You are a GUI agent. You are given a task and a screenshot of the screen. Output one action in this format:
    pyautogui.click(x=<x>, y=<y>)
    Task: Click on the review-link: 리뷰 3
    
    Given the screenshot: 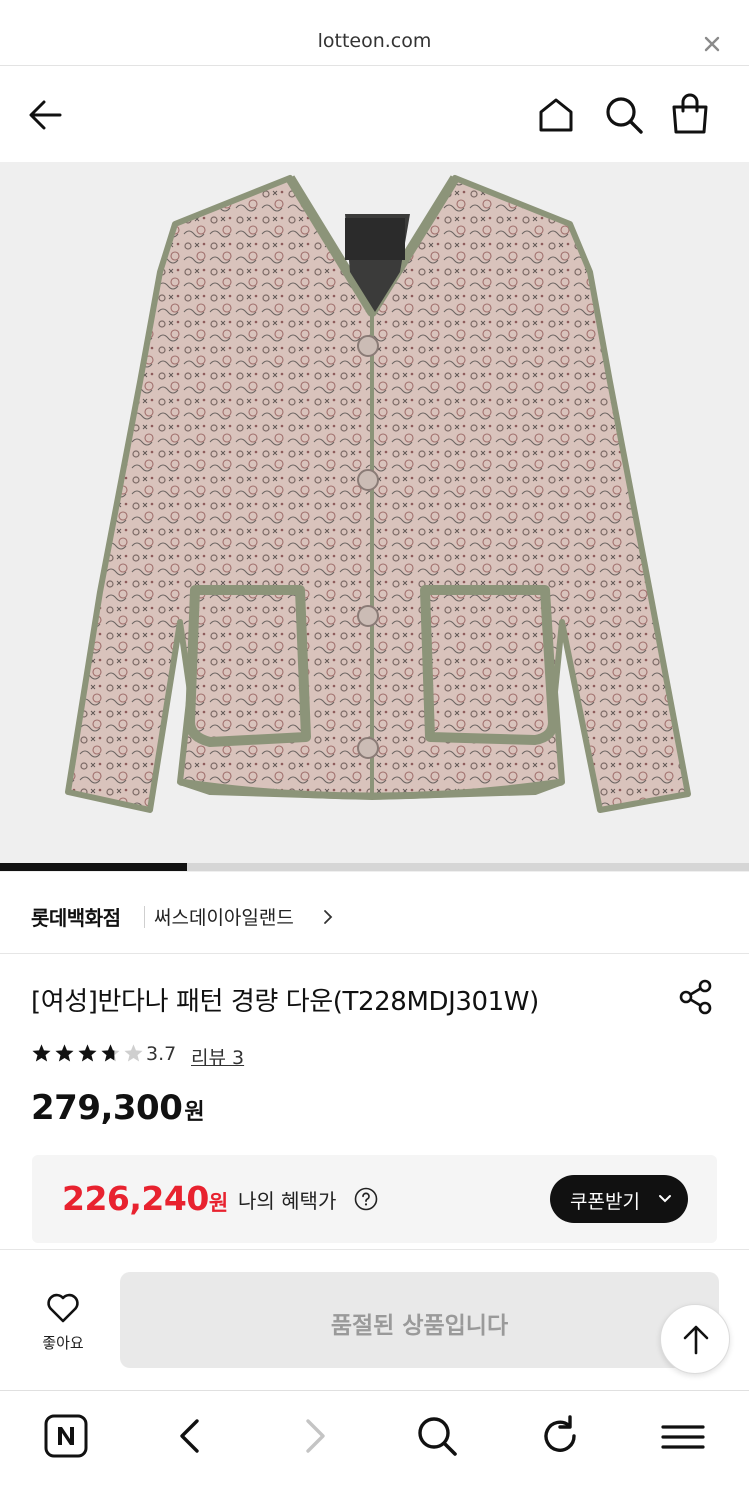 What is the action you would take?
    pyautogui.click(x=217, y=1056)
    